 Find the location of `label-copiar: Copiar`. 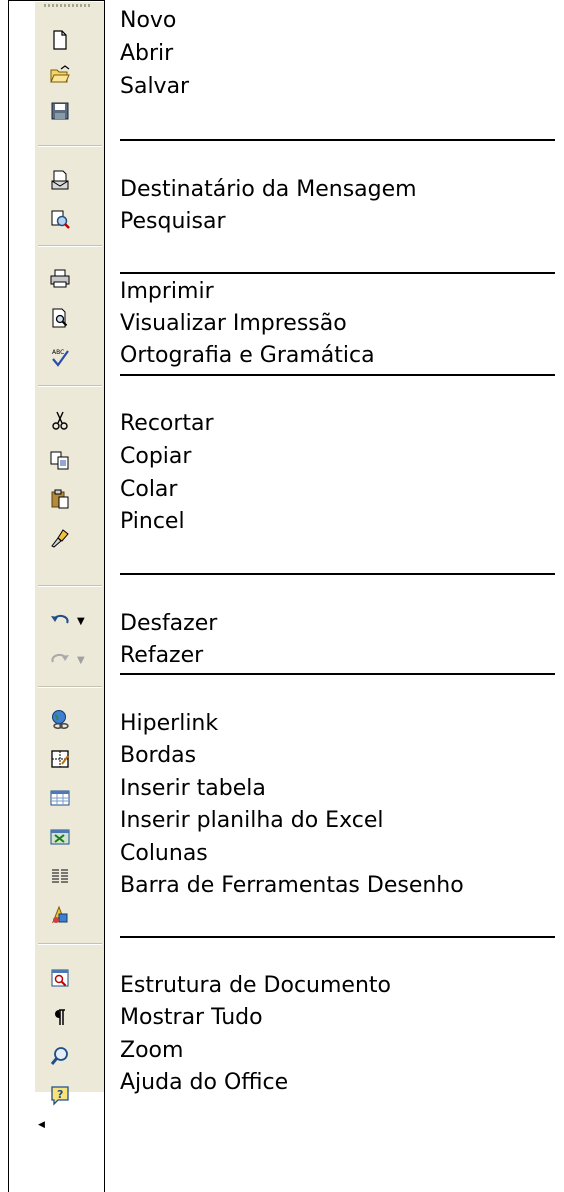

label-copiar: Copiar is located at coordinates (156, 456).